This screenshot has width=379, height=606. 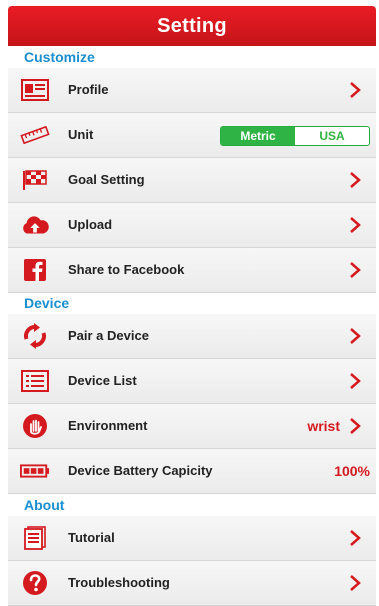 What do you see at coordinates (35, 583) in the screenshot?
I see `question-icon` at bounding box center [35, 583].